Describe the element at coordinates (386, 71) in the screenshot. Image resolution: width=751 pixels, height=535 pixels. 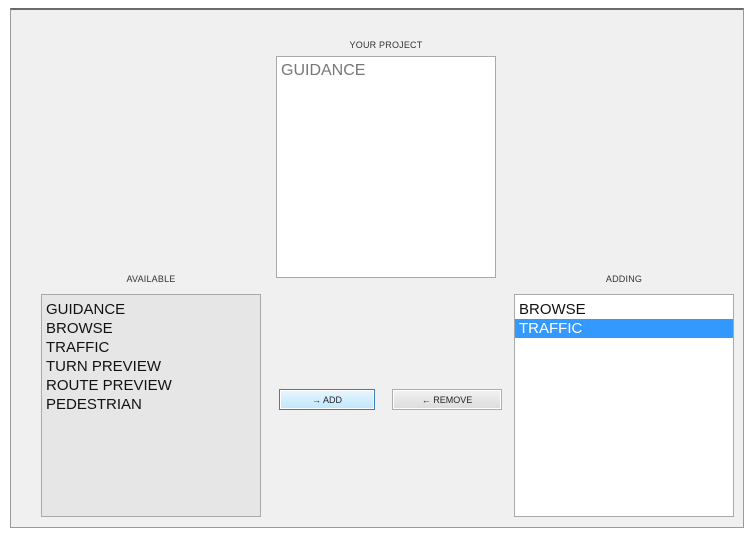
I see `project-list-item: GUIDANCE` at that location.